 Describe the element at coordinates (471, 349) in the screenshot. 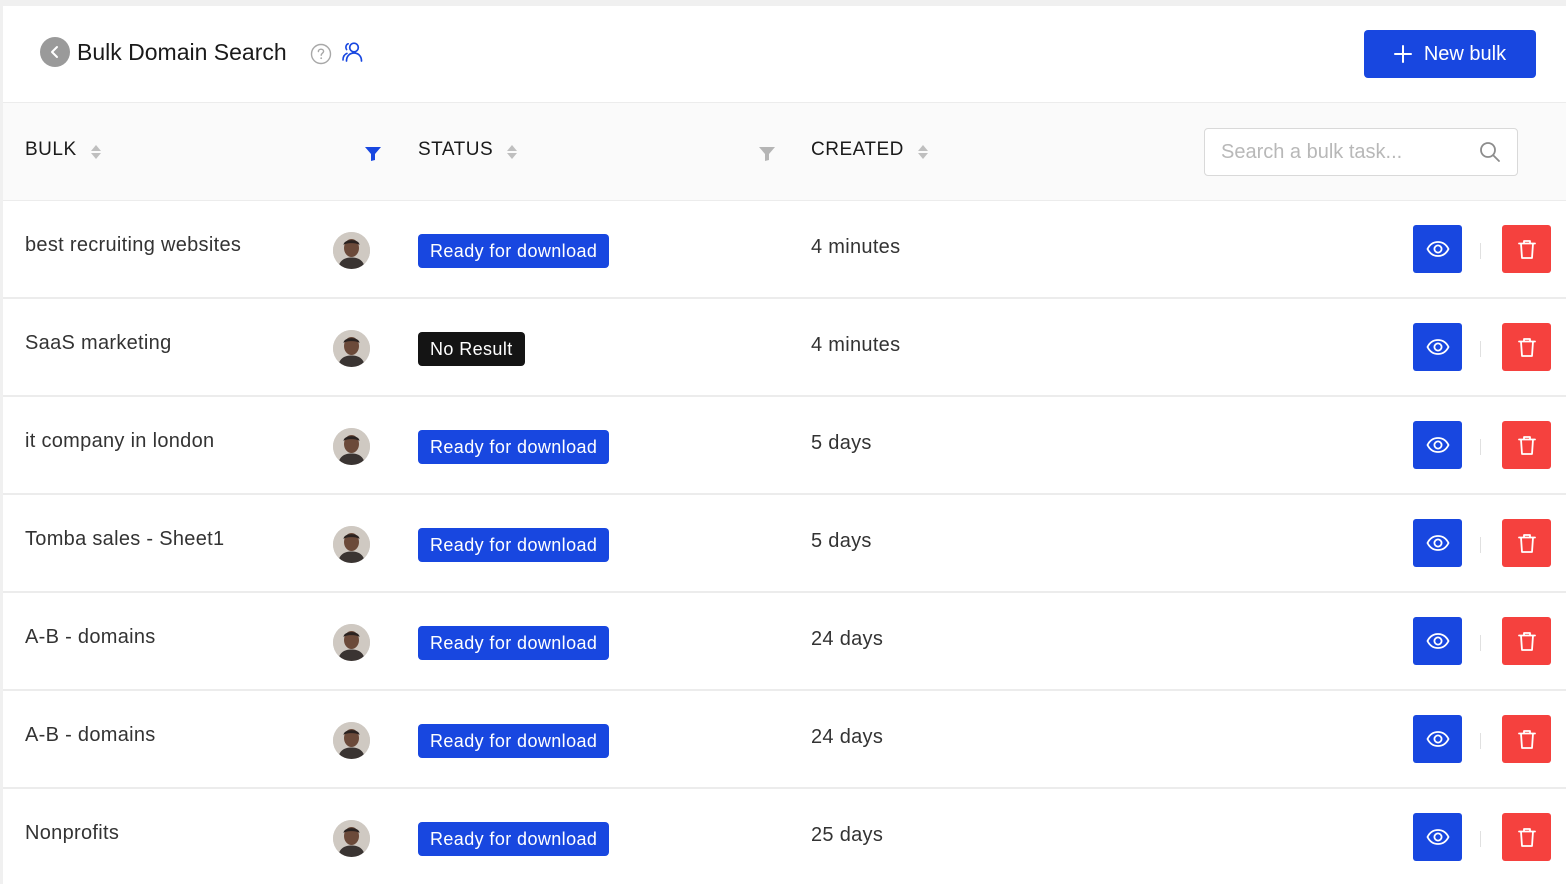

I see `status-badge: No Result` at that location.